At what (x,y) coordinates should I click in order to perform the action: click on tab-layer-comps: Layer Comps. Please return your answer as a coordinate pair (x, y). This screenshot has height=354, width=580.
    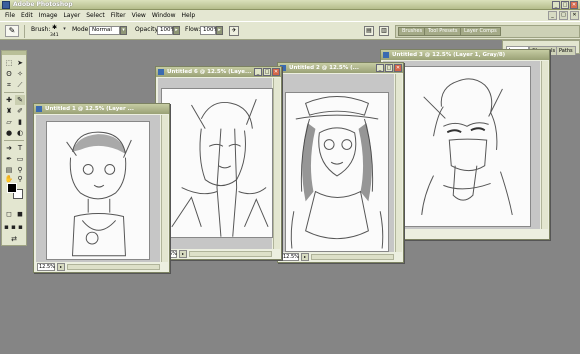
    Looking at the image, I should click on (480, 31).